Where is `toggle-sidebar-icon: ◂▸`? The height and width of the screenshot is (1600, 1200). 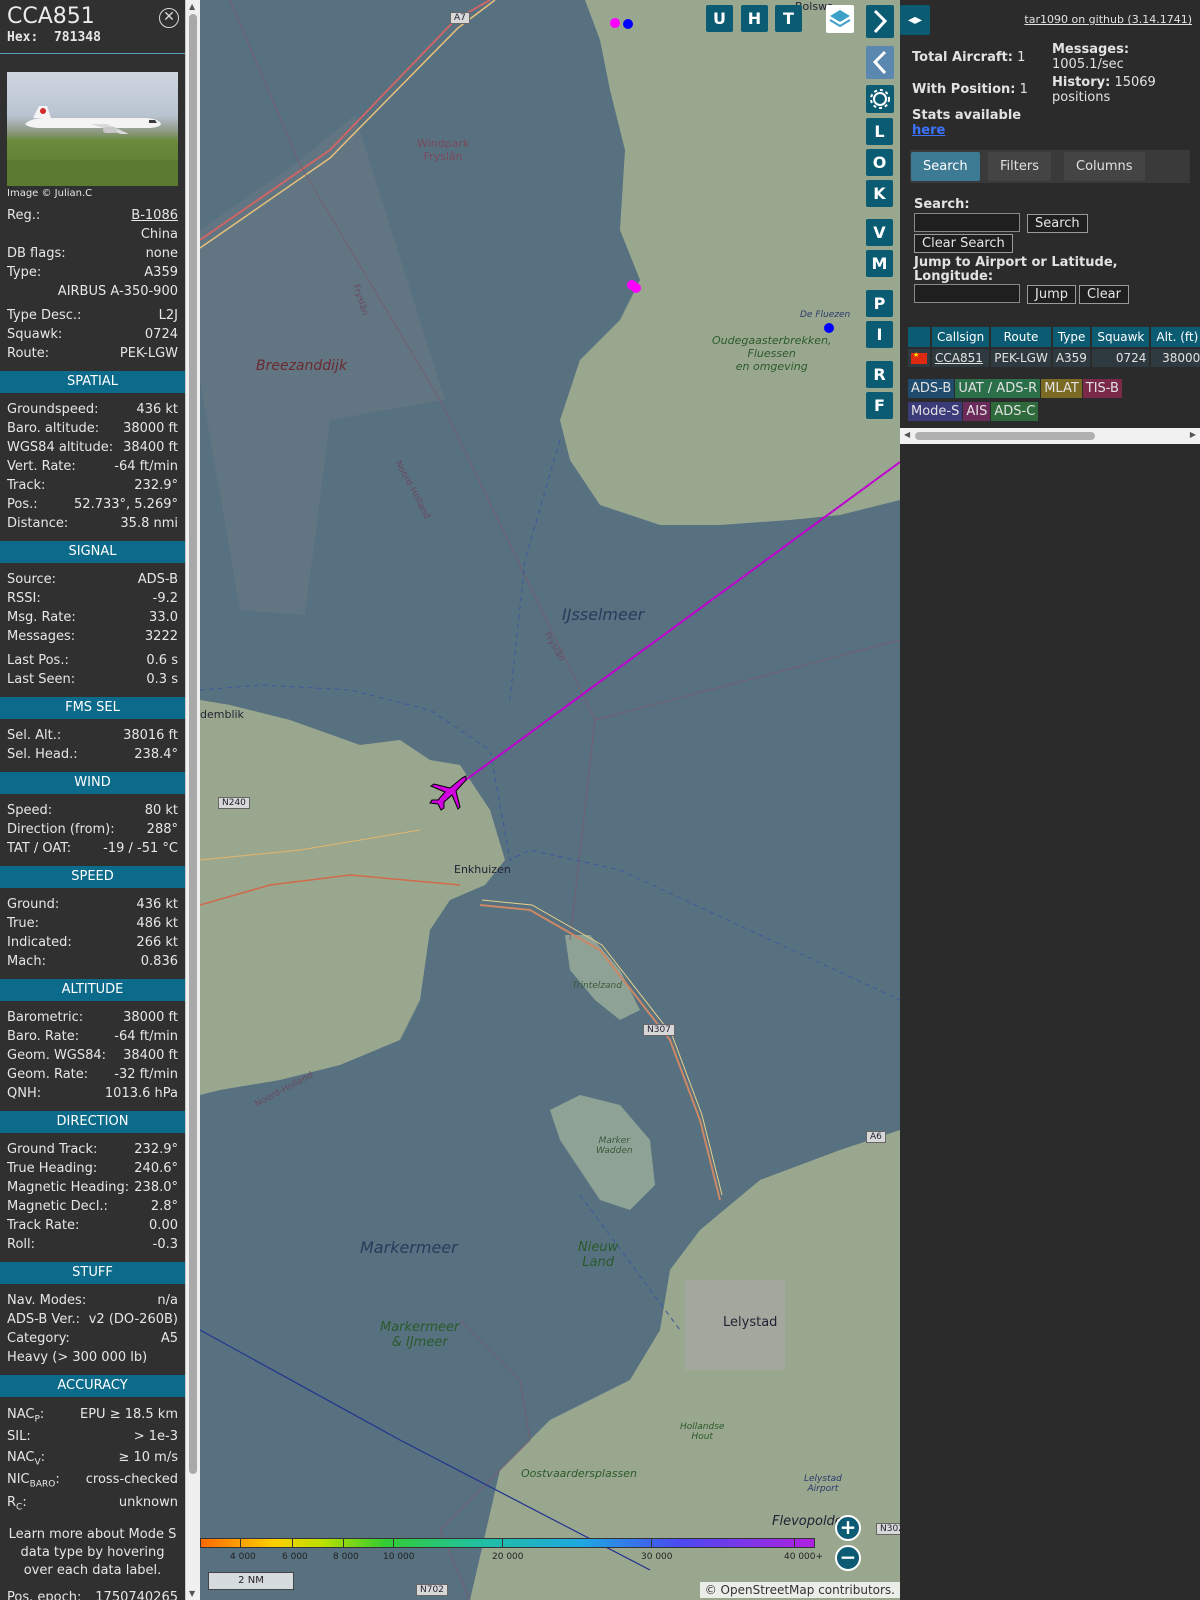
toggle-sidebar-icon: ◂▸ is located at coordinates (915, 20).